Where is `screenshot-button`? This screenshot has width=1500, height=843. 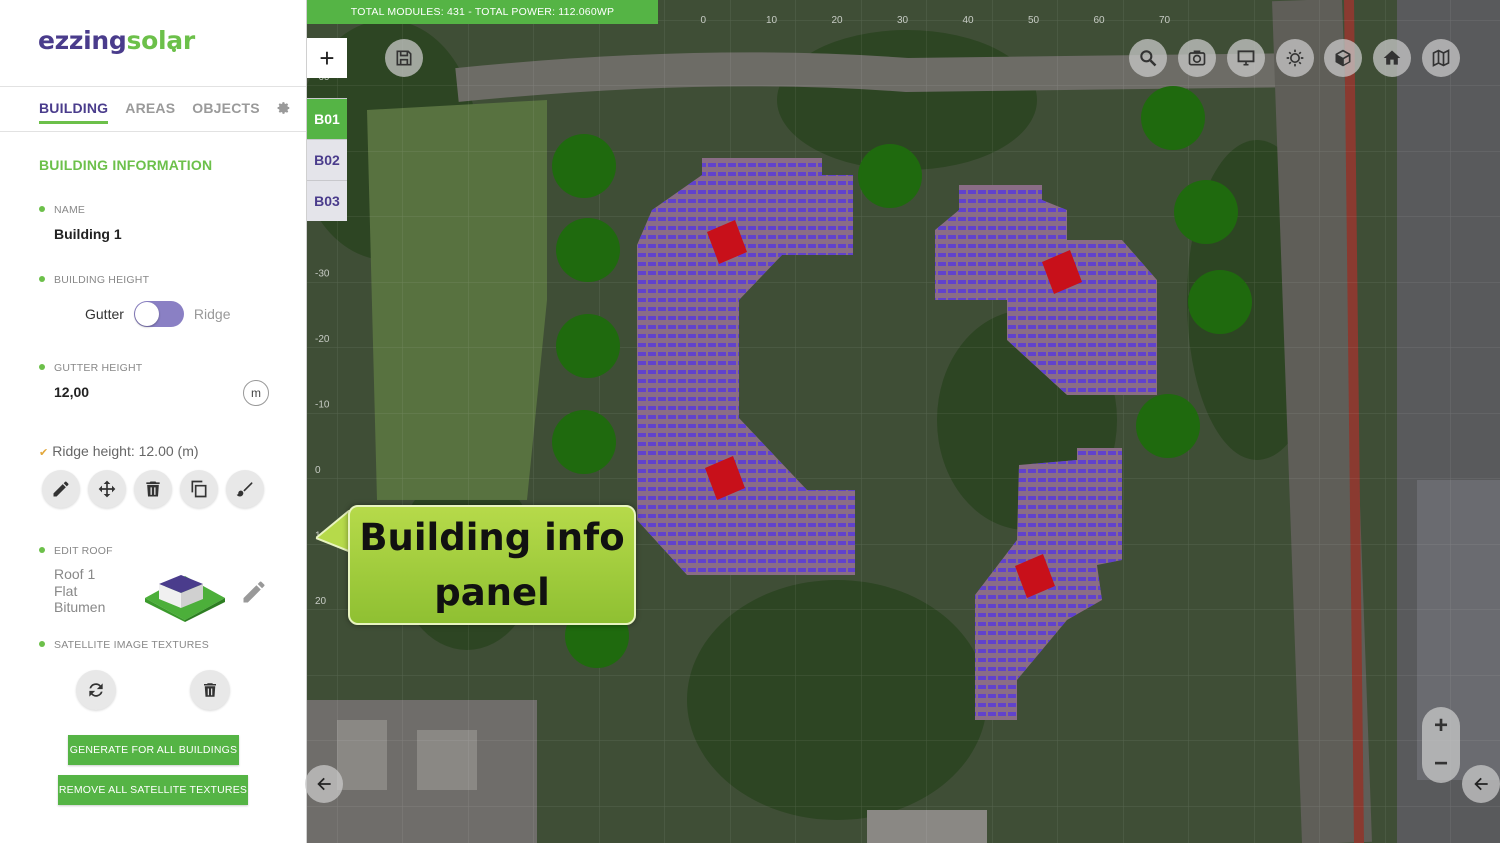
screenshot-button is located at coordinates (1197, 58).